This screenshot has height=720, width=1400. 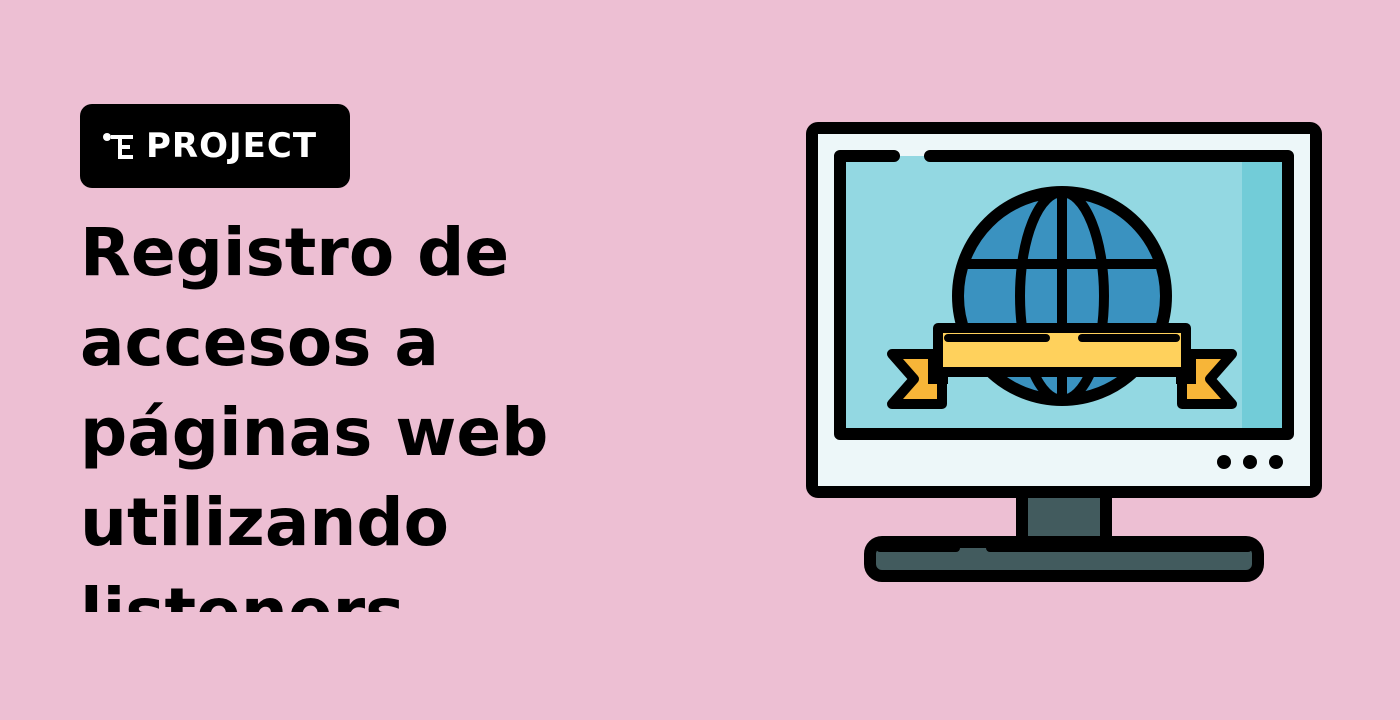 I want to click on project-badge: PROJECT, so click(x=215, y=146).